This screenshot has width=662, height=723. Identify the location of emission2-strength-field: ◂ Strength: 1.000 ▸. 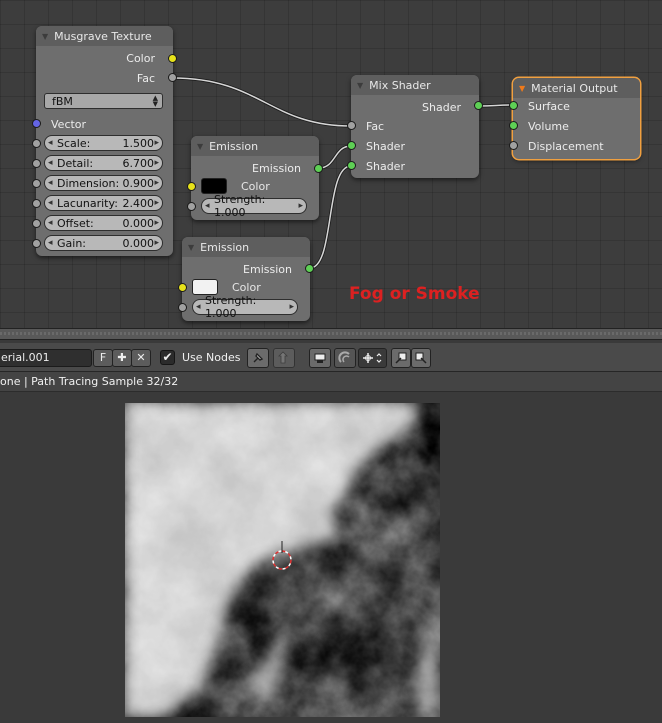
(245, 307).